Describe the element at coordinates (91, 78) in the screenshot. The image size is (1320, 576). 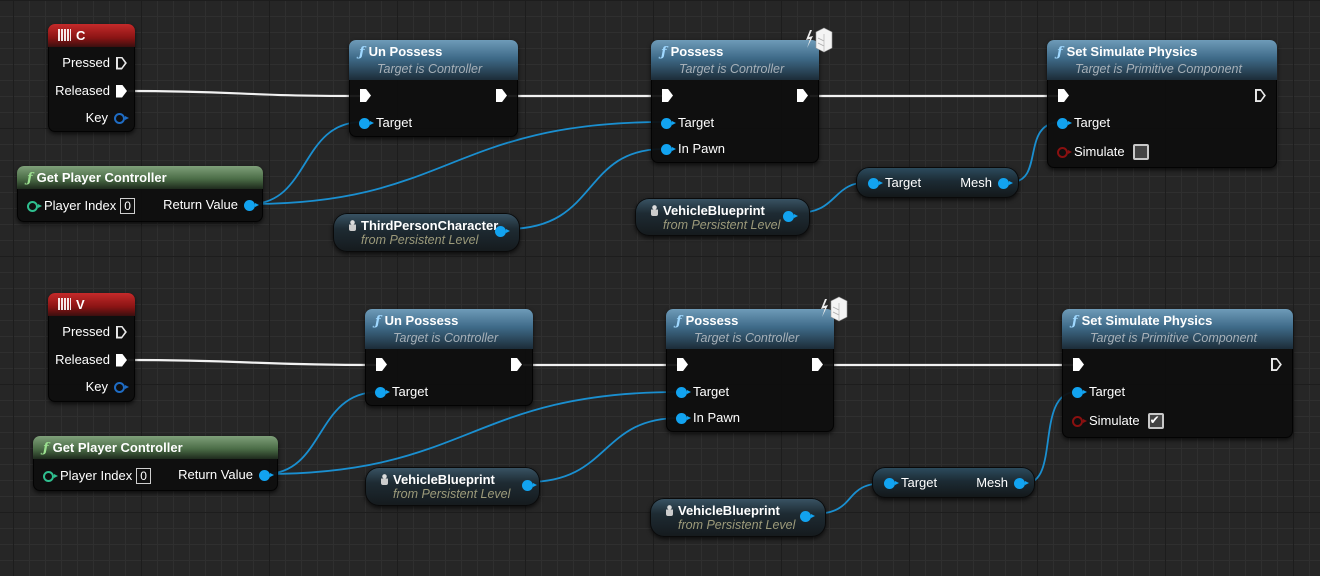
I see `key-event-node-c: C Pressed Released Key` at that location.